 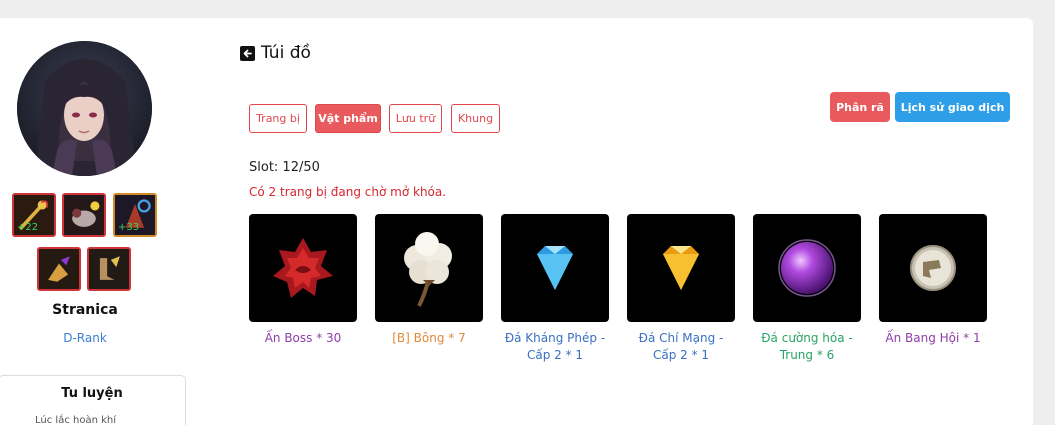 I want to click on disassemble-button: Phân rã, so click(x=860, y=107).